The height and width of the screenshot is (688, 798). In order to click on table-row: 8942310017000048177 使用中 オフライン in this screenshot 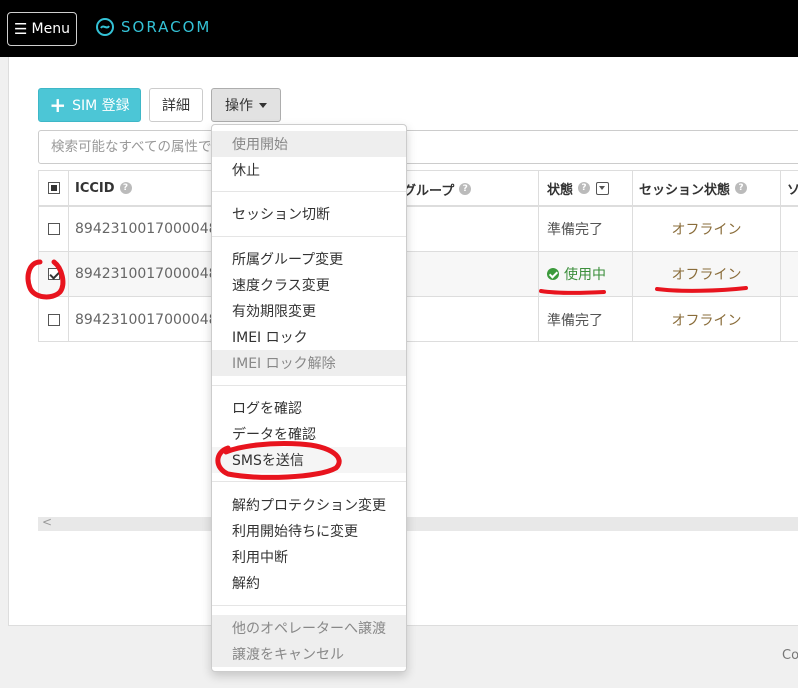, I will do `click(418, 274)`.